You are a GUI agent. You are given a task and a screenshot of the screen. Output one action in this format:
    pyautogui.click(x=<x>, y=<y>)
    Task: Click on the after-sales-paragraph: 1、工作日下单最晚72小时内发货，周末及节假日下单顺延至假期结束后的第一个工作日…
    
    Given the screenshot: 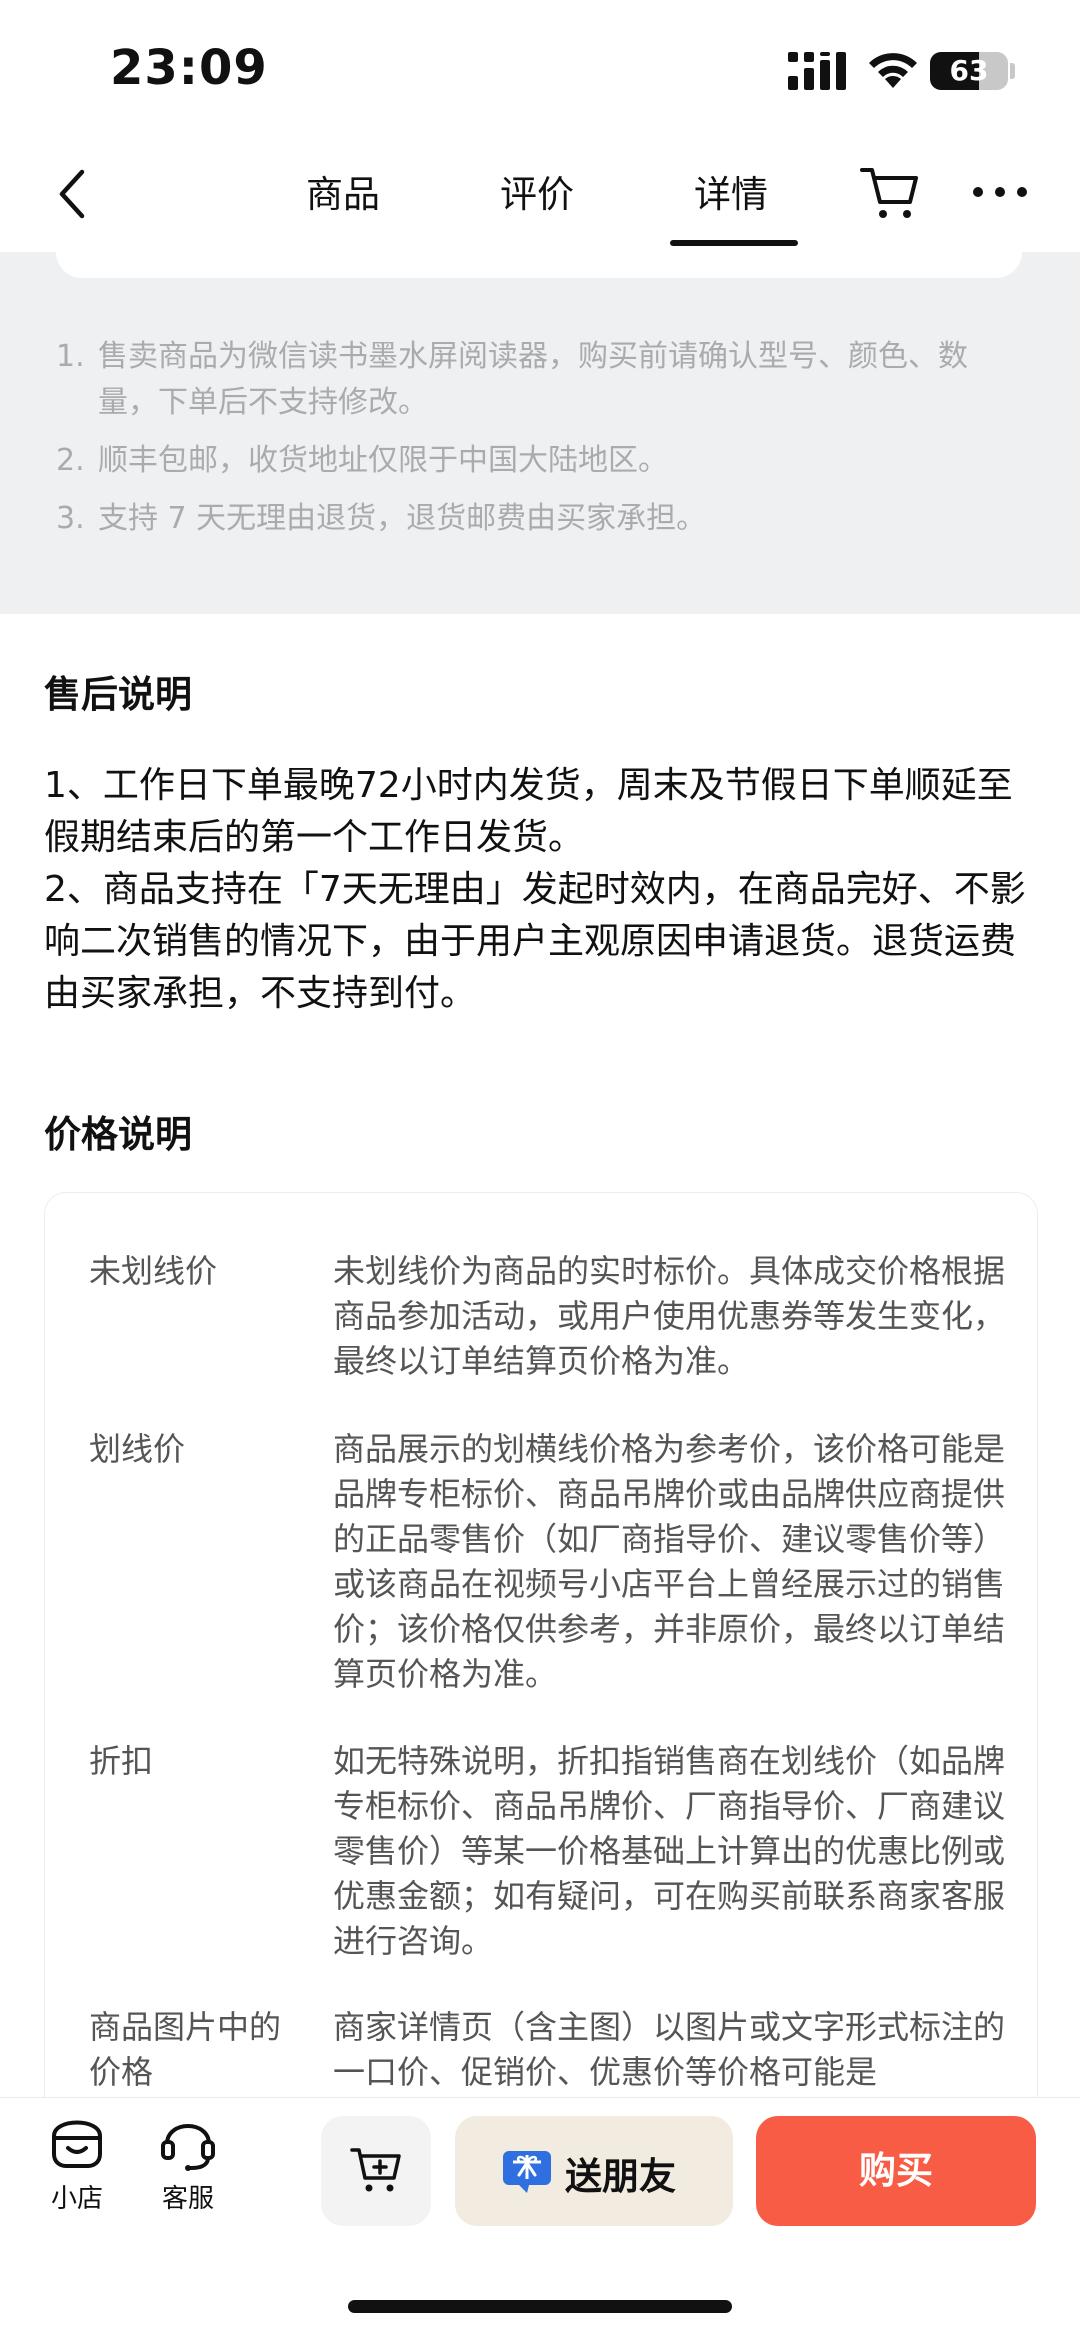 What is the action you would take?
    pyautogui.click(x=528, y=811)
    